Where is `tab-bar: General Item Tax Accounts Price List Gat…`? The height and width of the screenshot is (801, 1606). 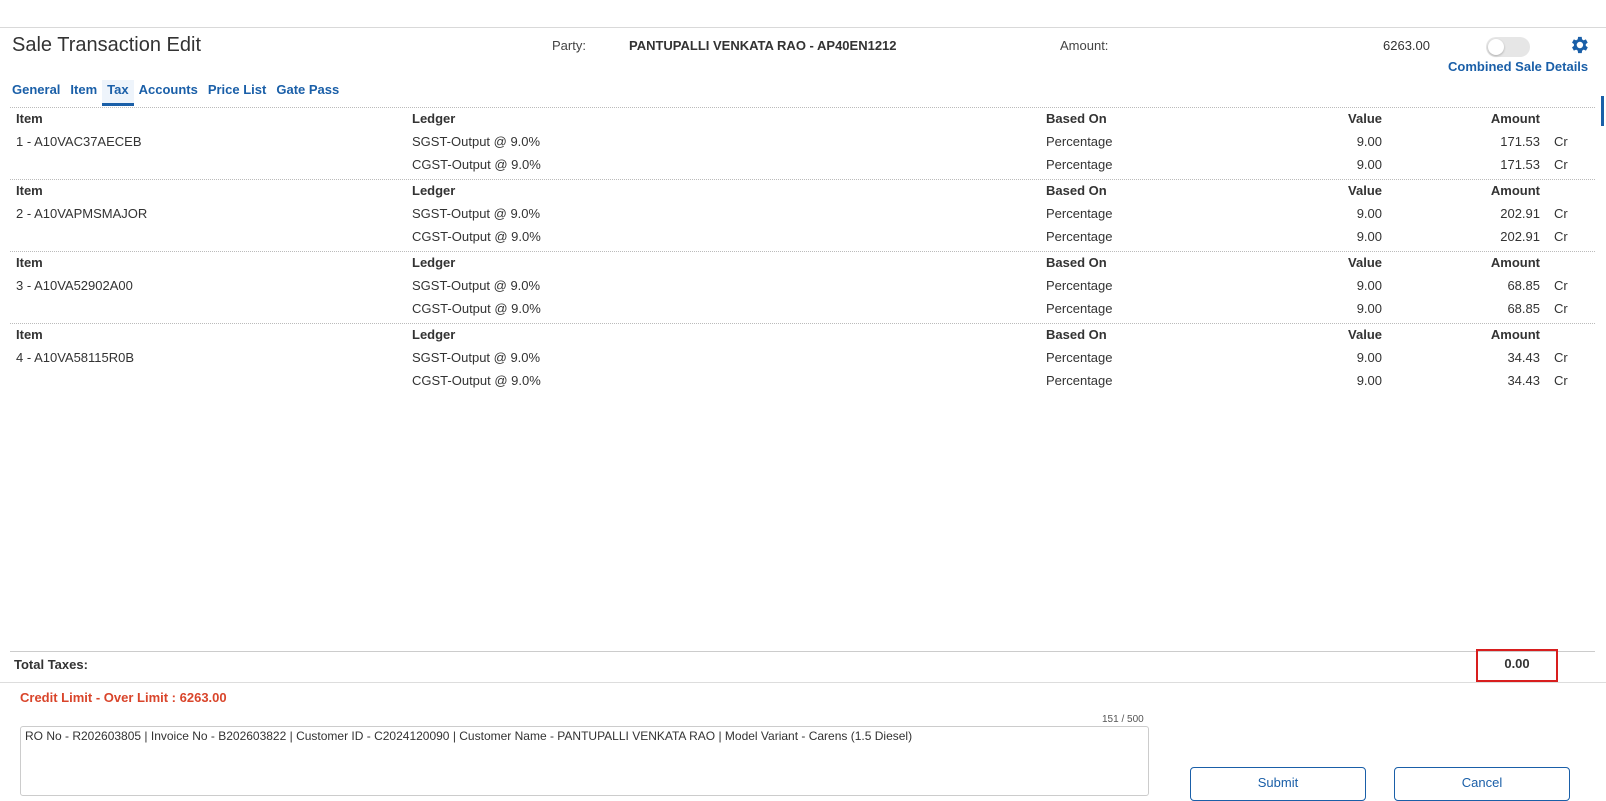 tab-bar: General Item Tax Accounts Price List Gat… is located at coordinates (178, 93).